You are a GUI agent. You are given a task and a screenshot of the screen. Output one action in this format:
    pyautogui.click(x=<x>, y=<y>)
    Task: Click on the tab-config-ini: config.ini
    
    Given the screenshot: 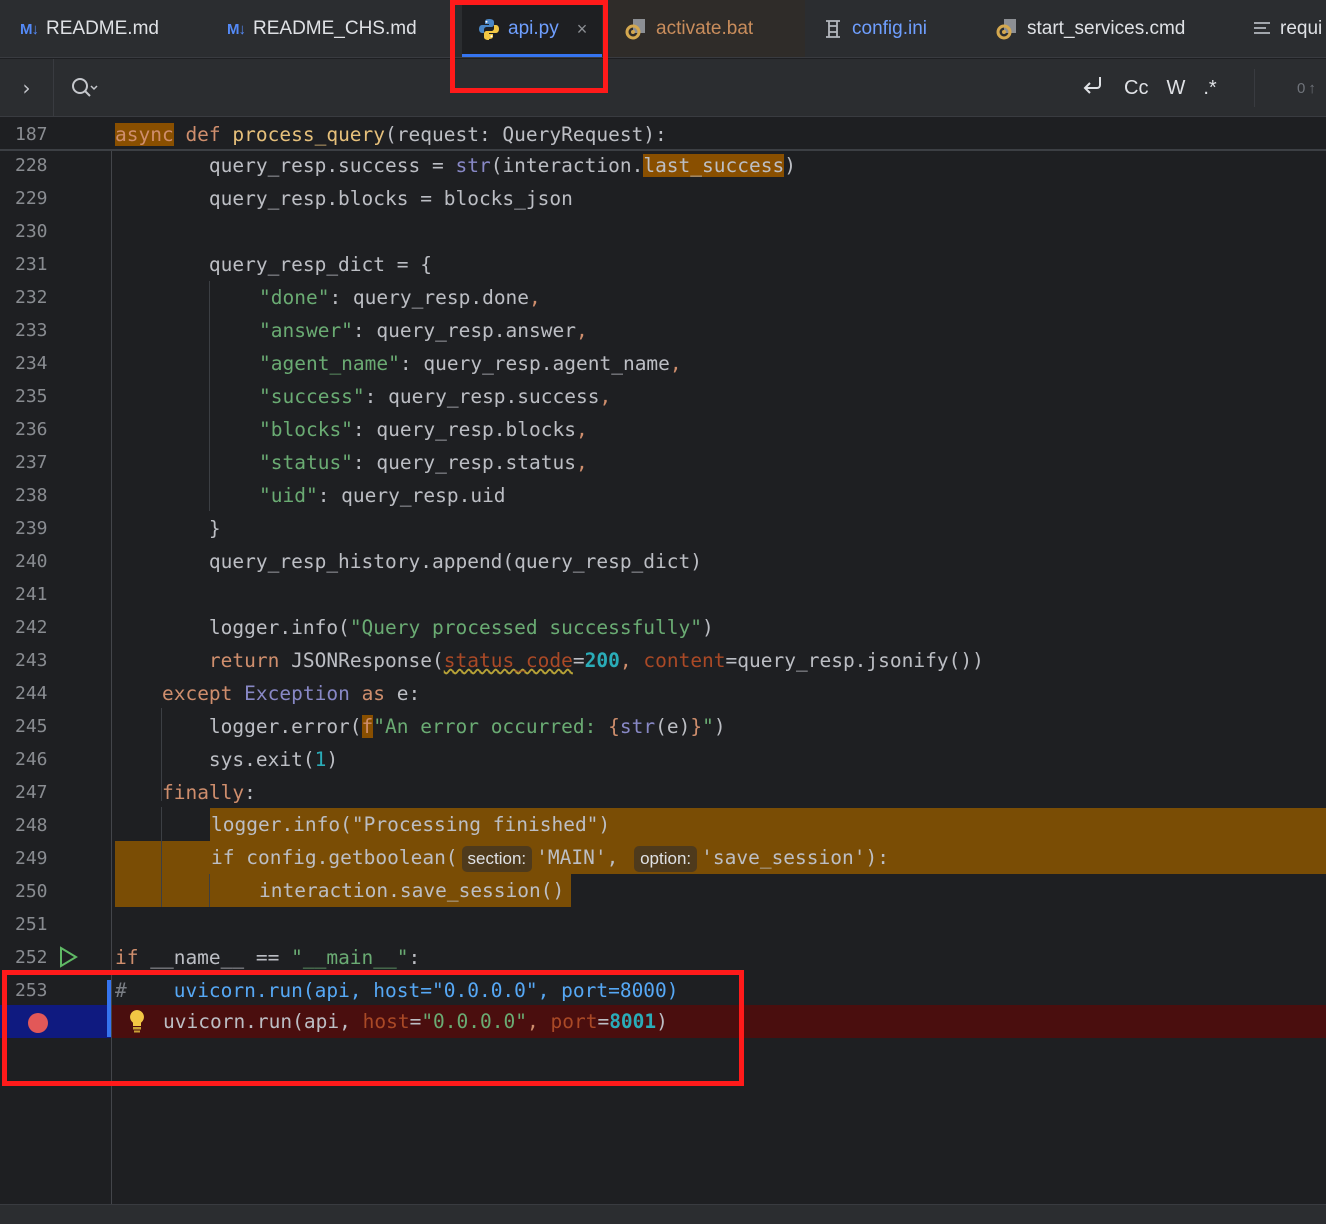 What is the action you would take?
    pyautogui.click(x=874, y=28)
    